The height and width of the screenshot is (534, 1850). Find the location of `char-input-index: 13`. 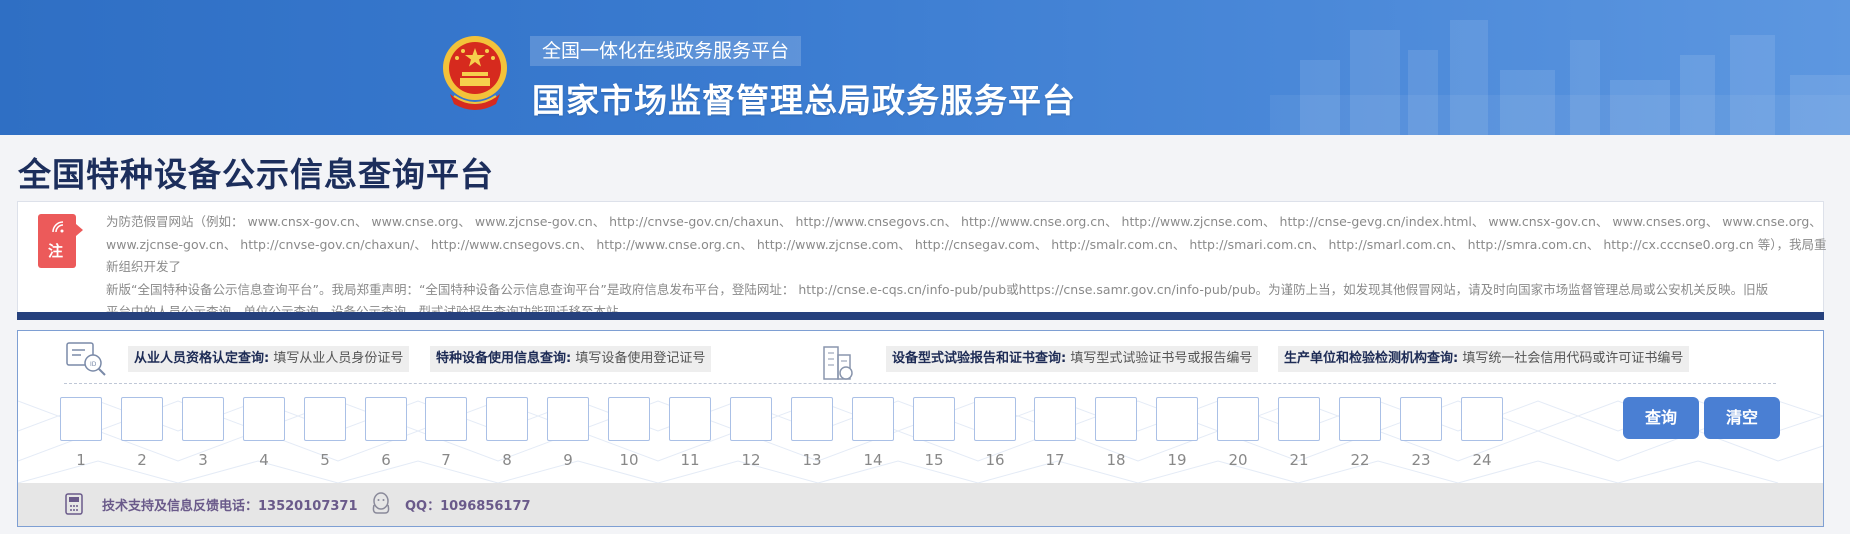

char-input-index: 13 is located at coordinates (812, 460).